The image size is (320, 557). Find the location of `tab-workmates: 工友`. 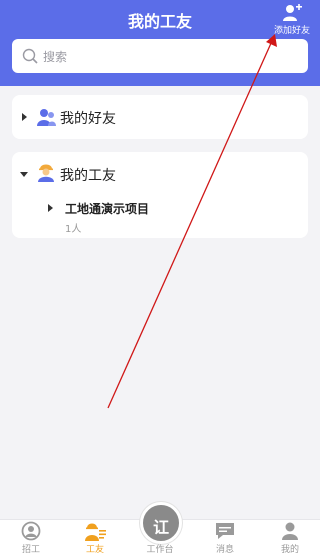

tab-workmates: 工友 is located at coordinates (95, 538).